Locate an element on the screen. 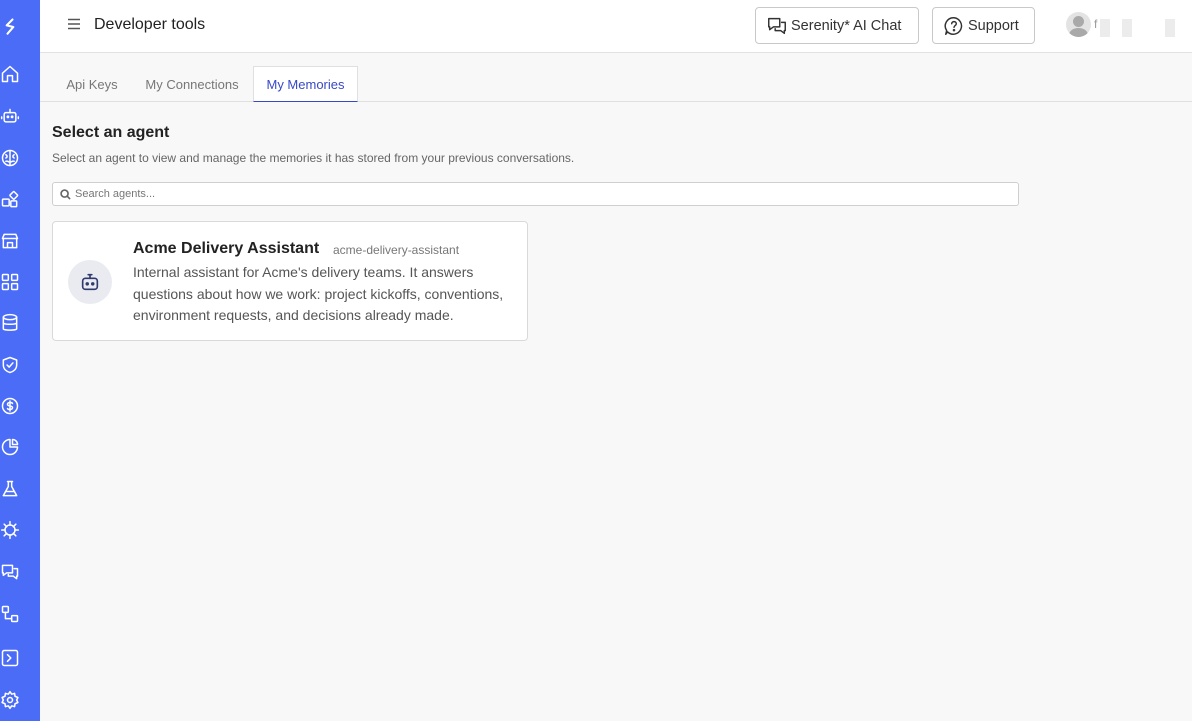 The height and width of the screenshot is (721, 1192). chat-bubbles-icon is located at coordinates (777, 25).